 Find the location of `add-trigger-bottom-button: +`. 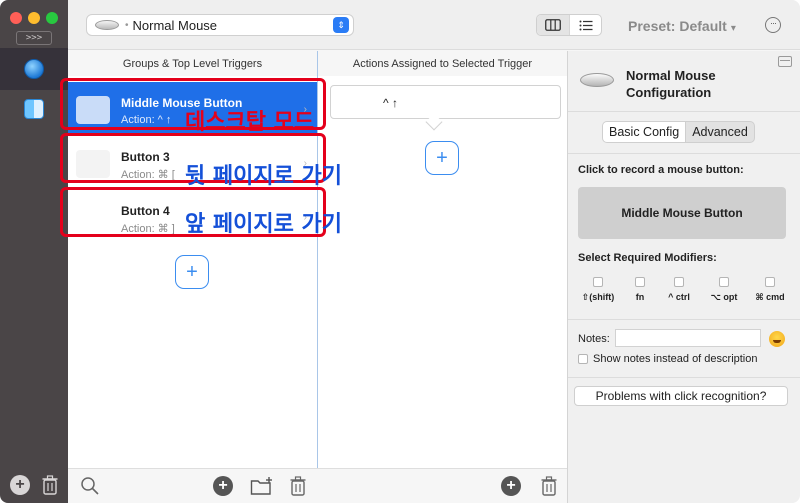

add-trigger-bottom-button: + is located at coordinates (223, 486).